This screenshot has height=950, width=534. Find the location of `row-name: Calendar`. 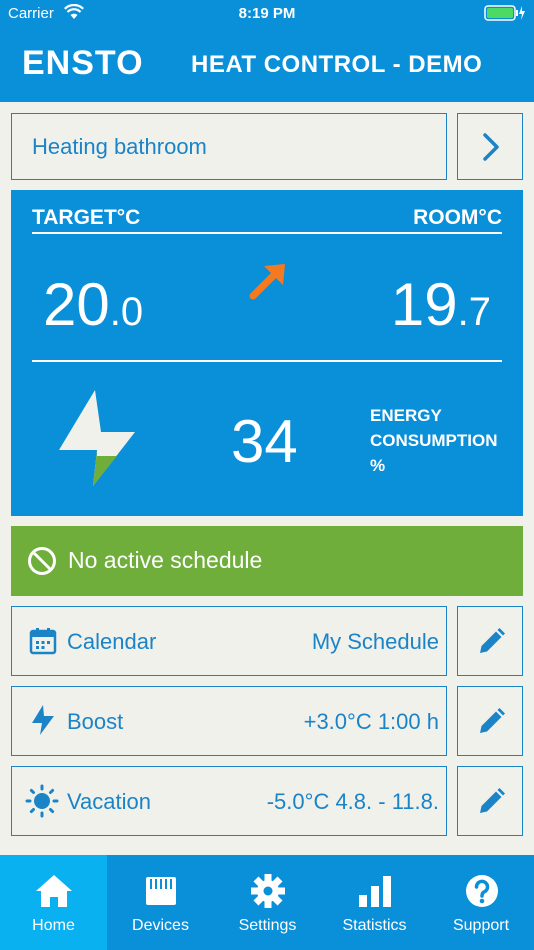

row-name: Calendar is located at coordinates (112, 641).